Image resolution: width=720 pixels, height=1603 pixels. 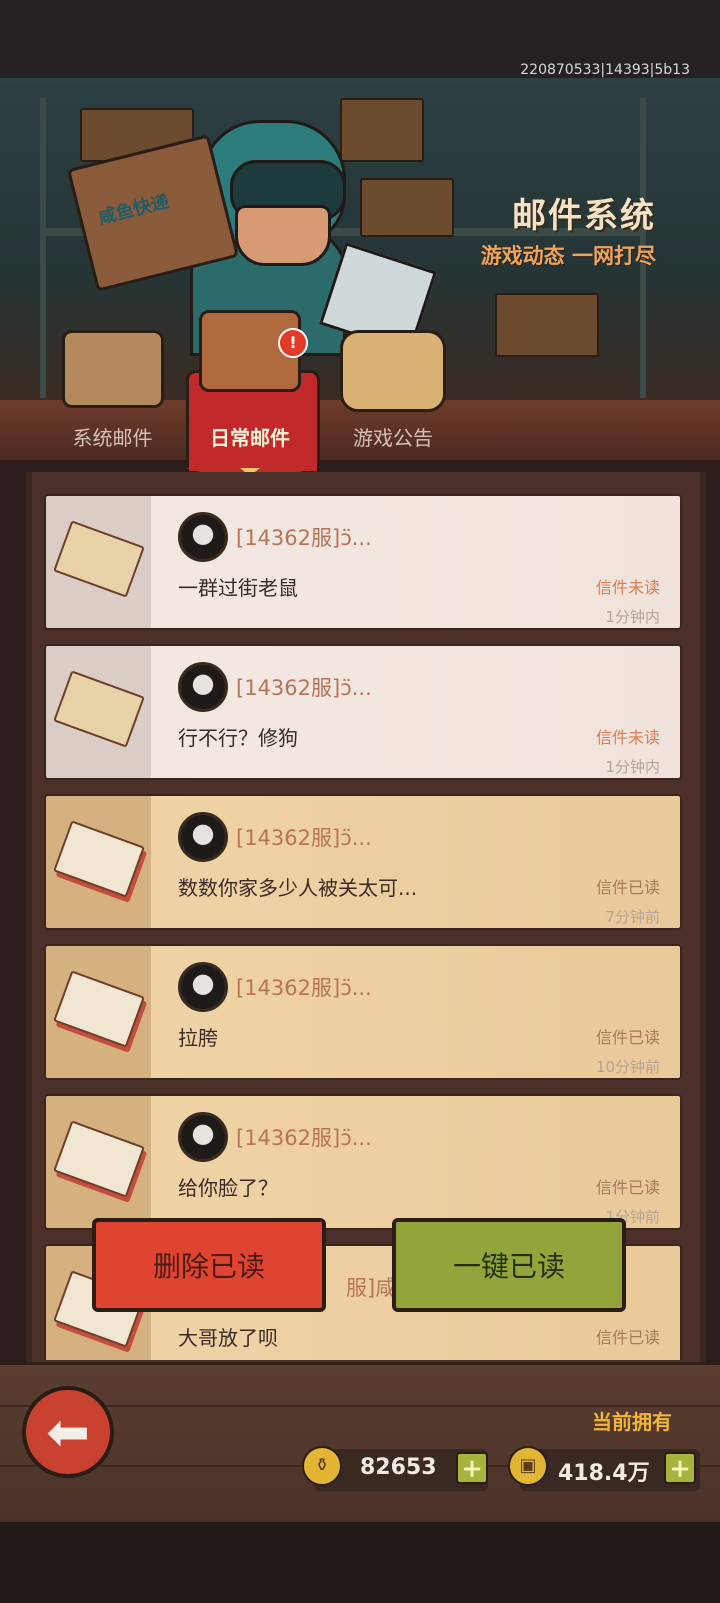 What do you see at coordinates (134, 210) in the screenshot?
I see `delivery-box-label: 咸鱼快递` at bounding box center [134, 210].